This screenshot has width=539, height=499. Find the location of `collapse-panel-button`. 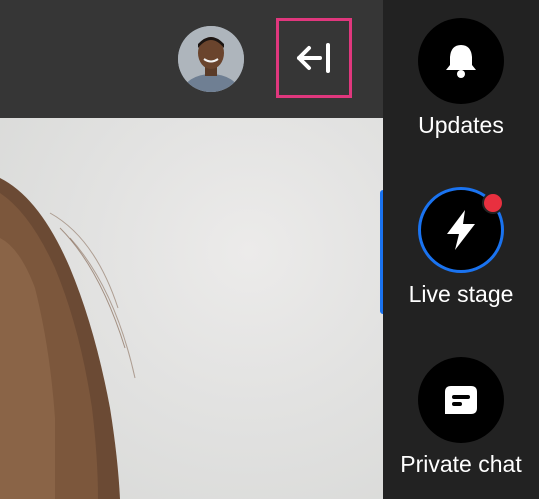

collapse-panel-button is located at coordinates (314, 58).